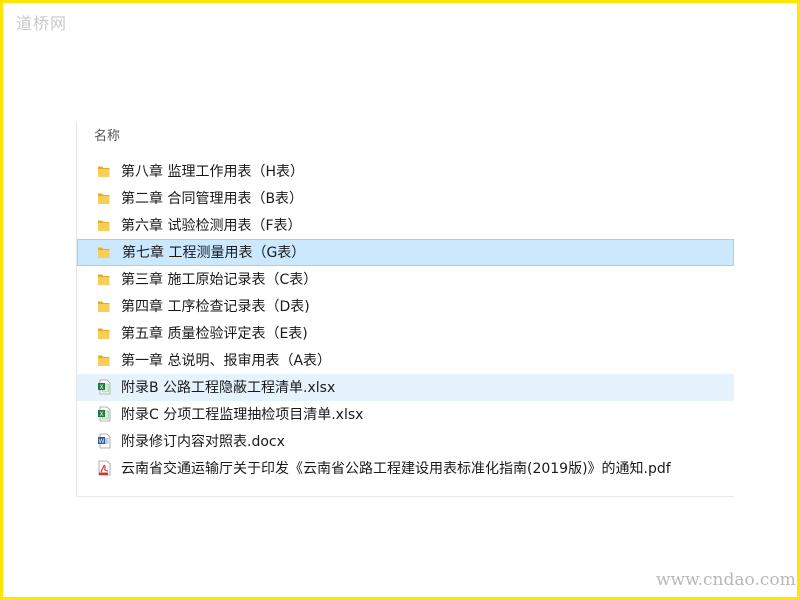  What do you see at coordinates (226, 361) in the screenshot?
I see `item-name-label: 第一章 总说明、报审用表（A表）` at bounding box center [226, 361].